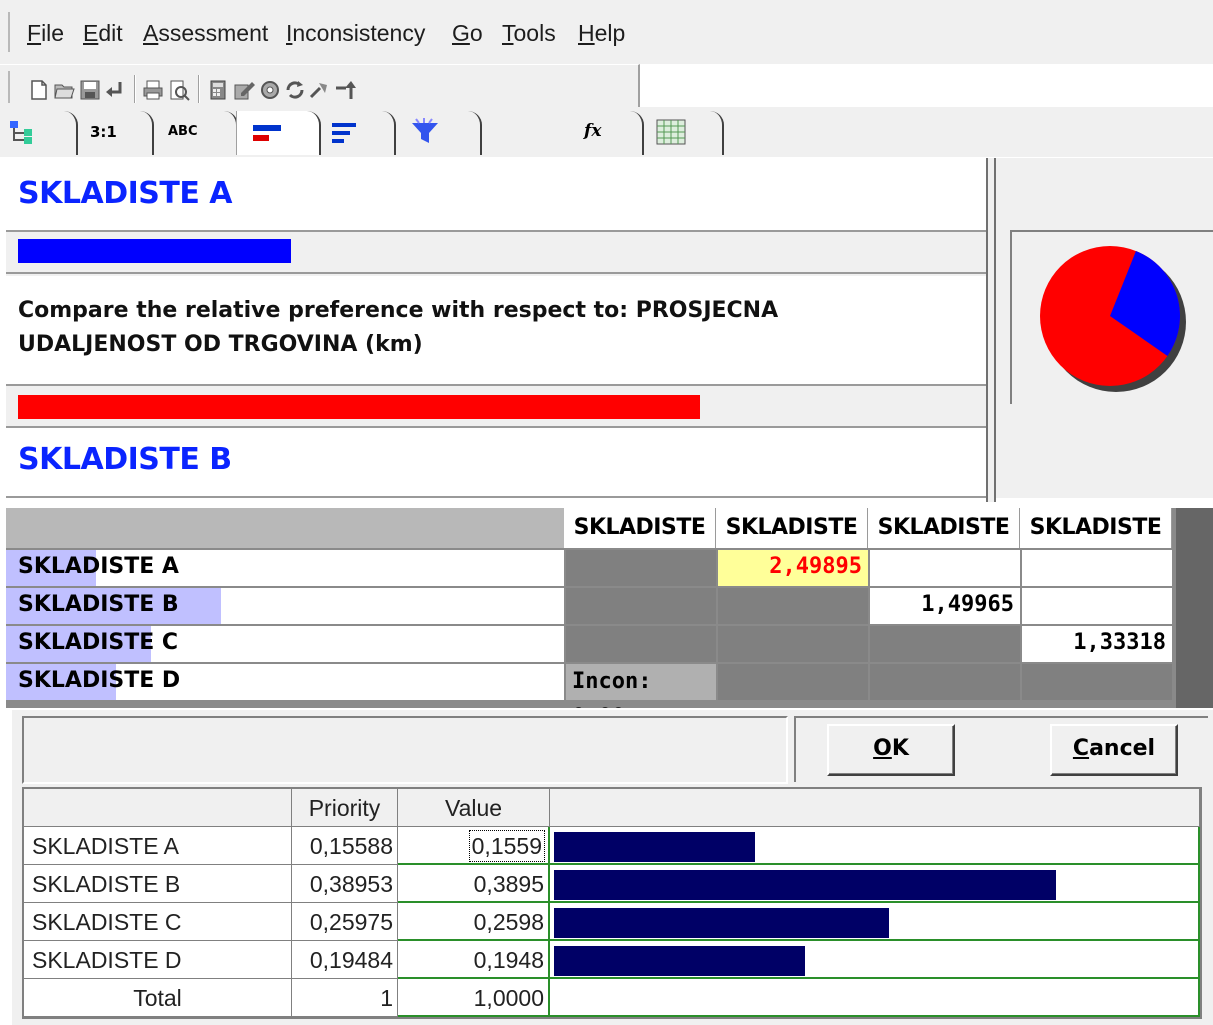 The image size is (1213, 1025). What do you see at coordinates (345, 90) in the screenshot?
I see `arrow-icon` at bounding box center [345, 90].